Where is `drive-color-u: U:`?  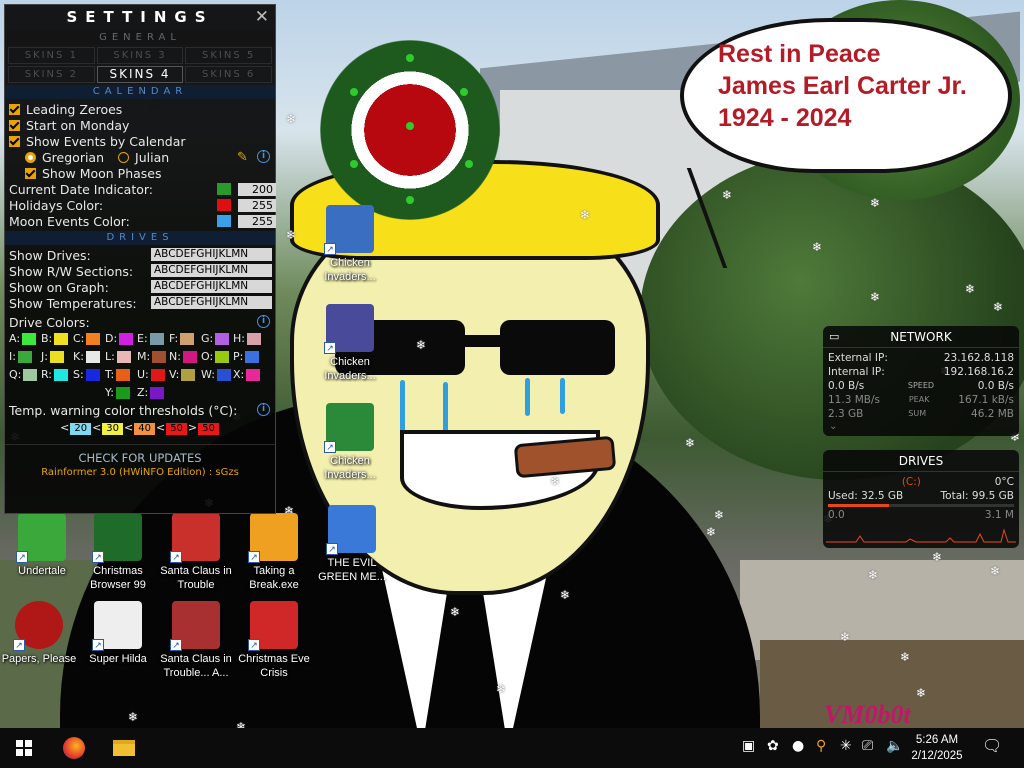
drive-color-u: U: is located at coordinates (151, 374).